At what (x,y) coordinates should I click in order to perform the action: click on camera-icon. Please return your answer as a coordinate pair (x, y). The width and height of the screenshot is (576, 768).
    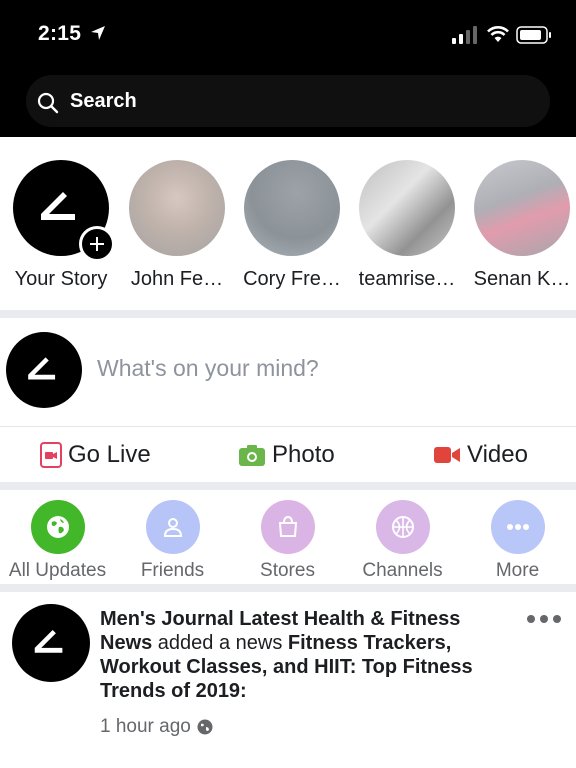
    Looking at the image, I should click on (252, 455).